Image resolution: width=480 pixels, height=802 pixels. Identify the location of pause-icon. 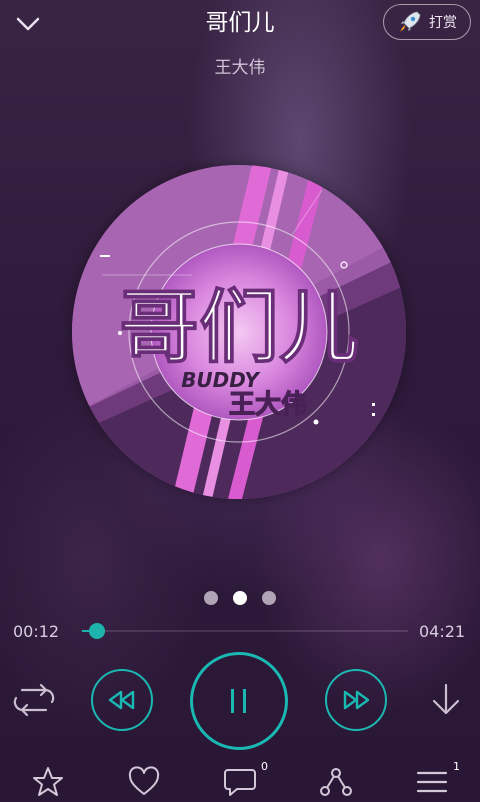
(238, 701).